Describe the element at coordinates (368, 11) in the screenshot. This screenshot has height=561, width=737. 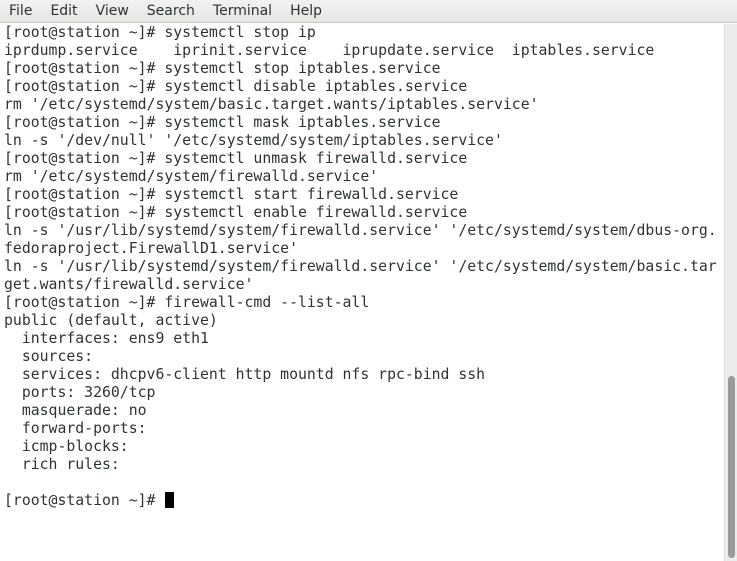
I see `menu-bar: File Edit View Search Terminal Help` at that location.